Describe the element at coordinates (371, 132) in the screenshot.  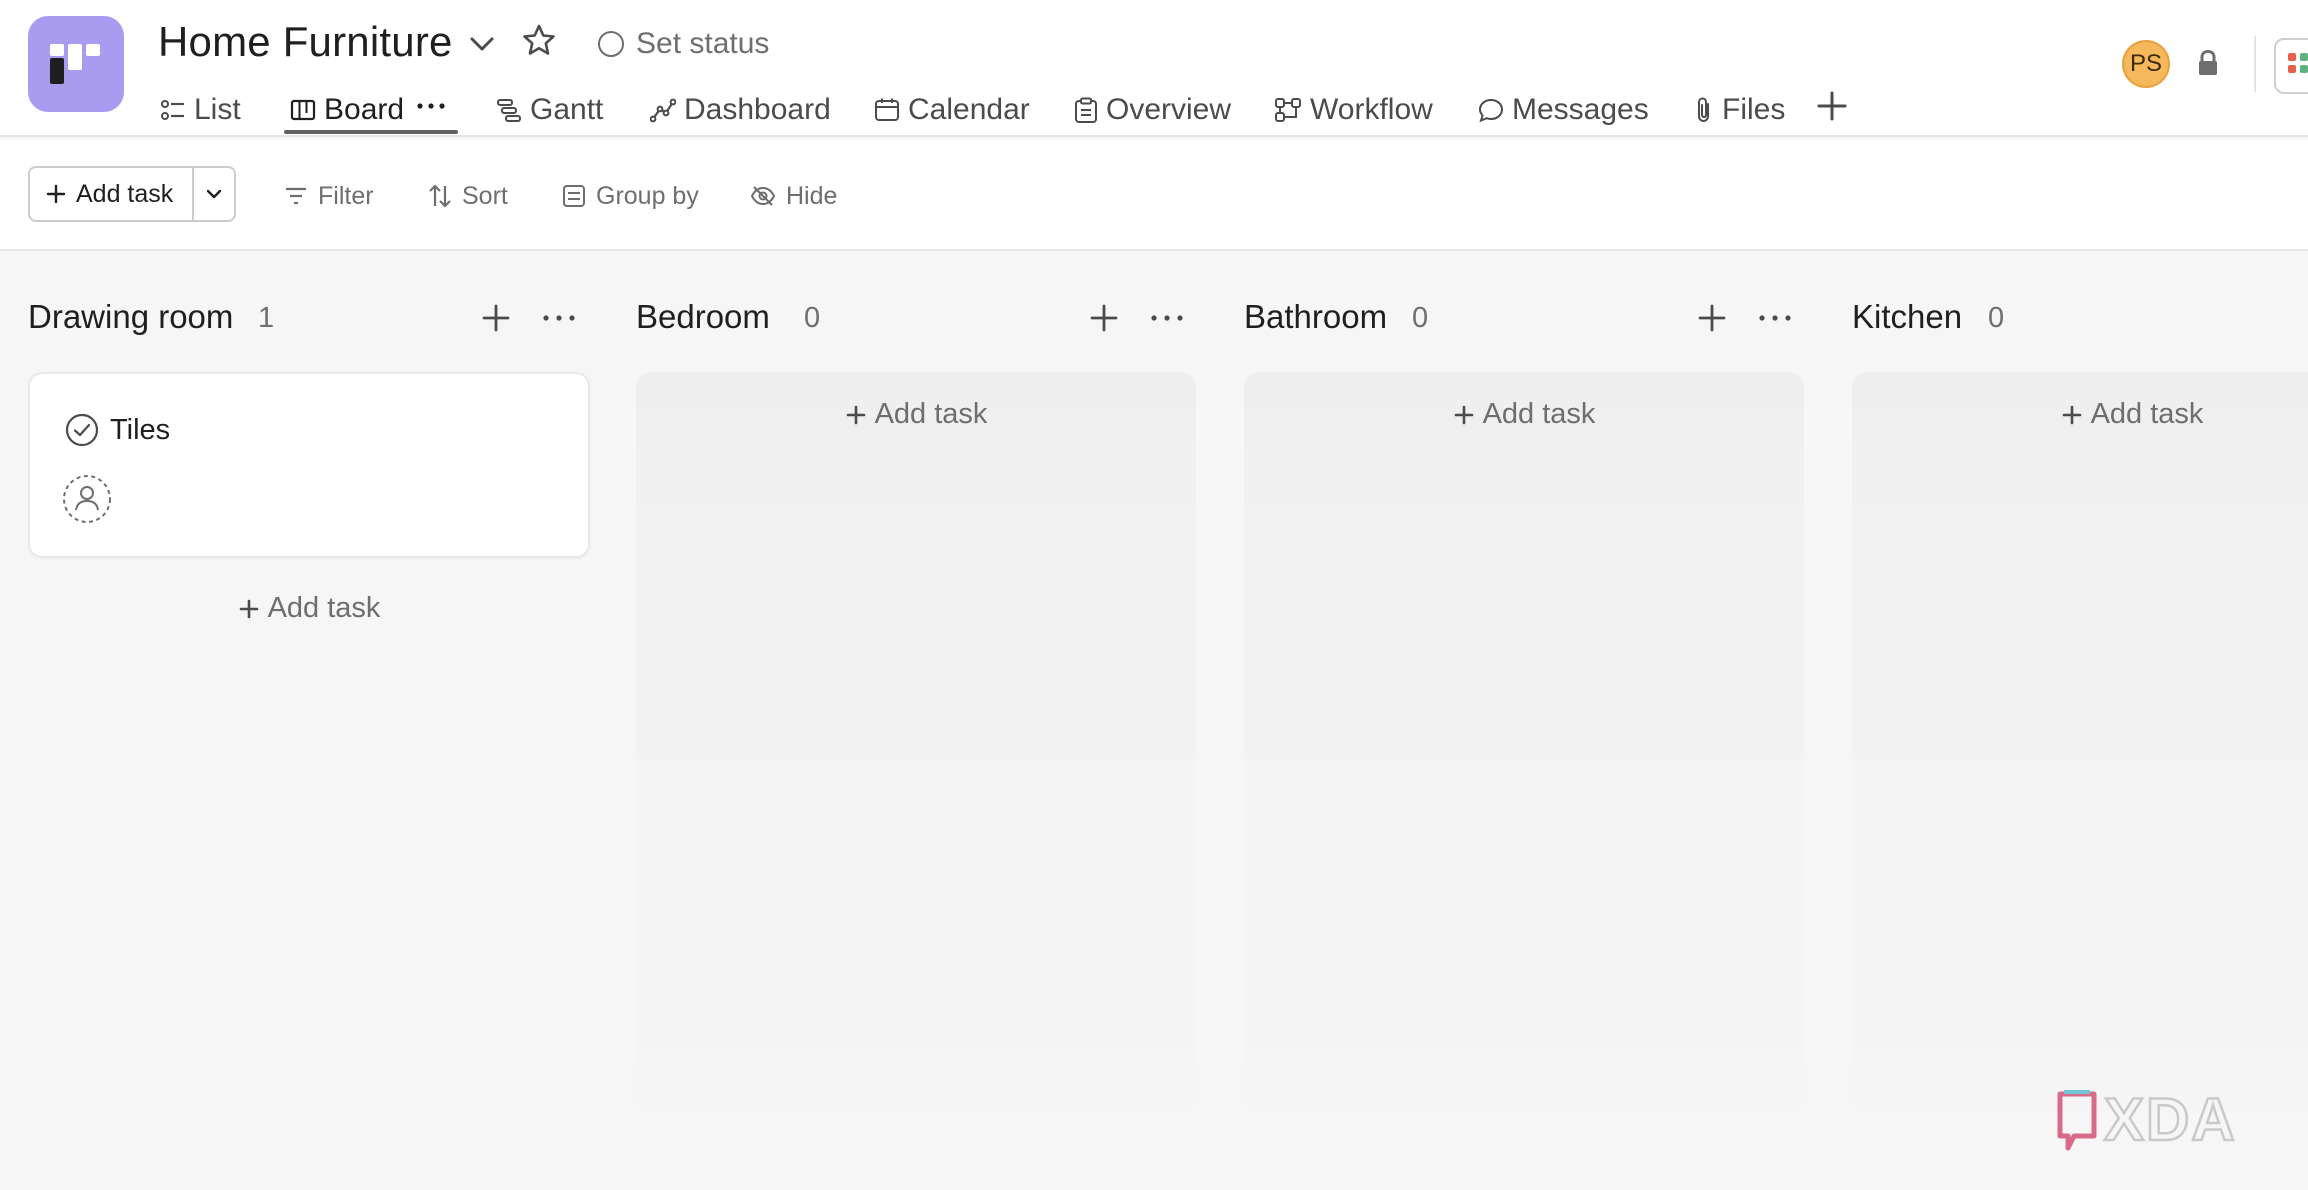
I see `active-tab-indicator` at that location.